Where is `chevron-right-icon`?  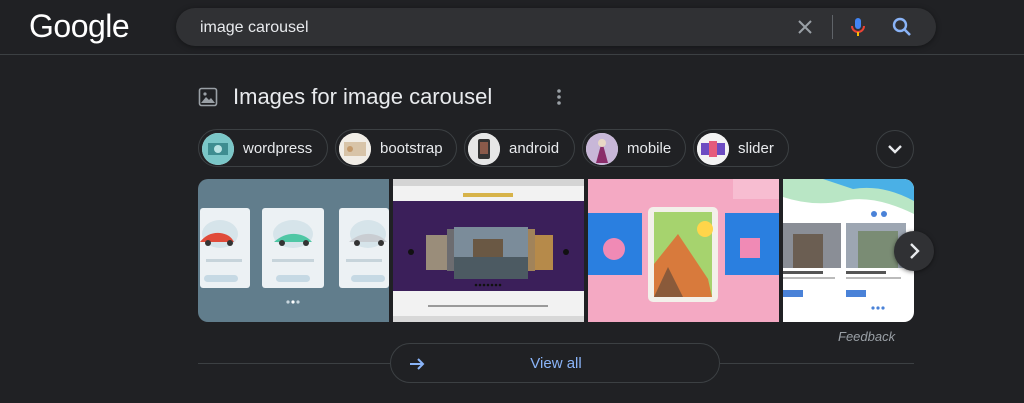
chevron-right-icon is located at coordinates (914, 251).